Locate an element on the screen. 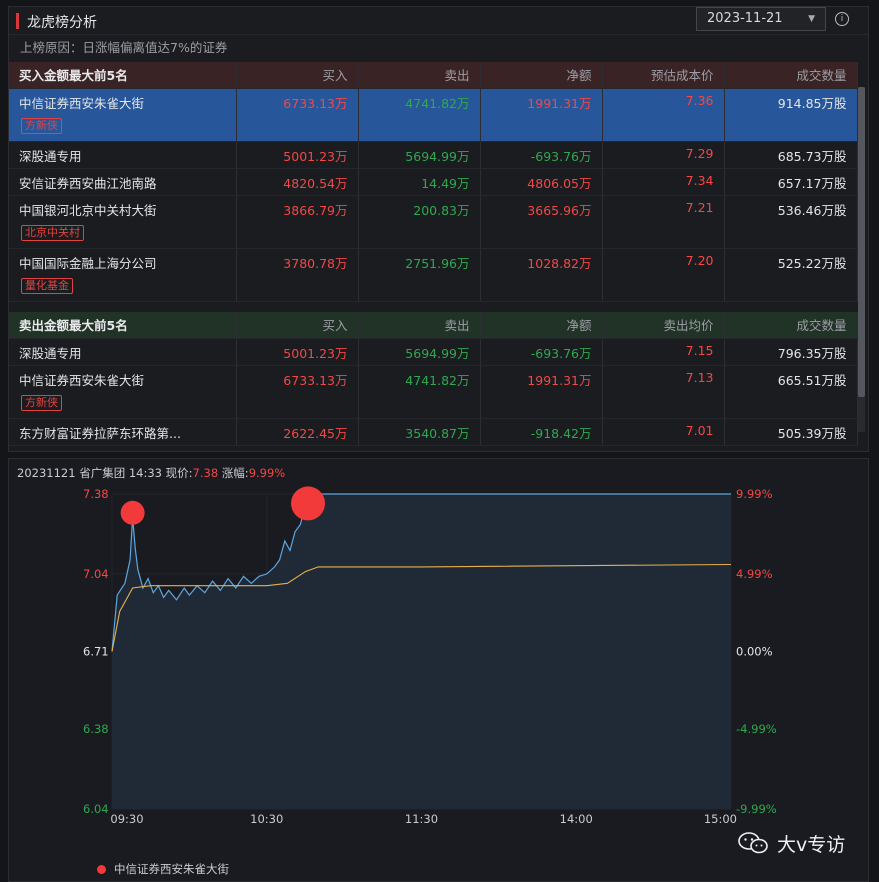 Image resolution: width=879 pixels, height=882 pixels. sell-col-net: 净额 is located at coordinates (541, 325).